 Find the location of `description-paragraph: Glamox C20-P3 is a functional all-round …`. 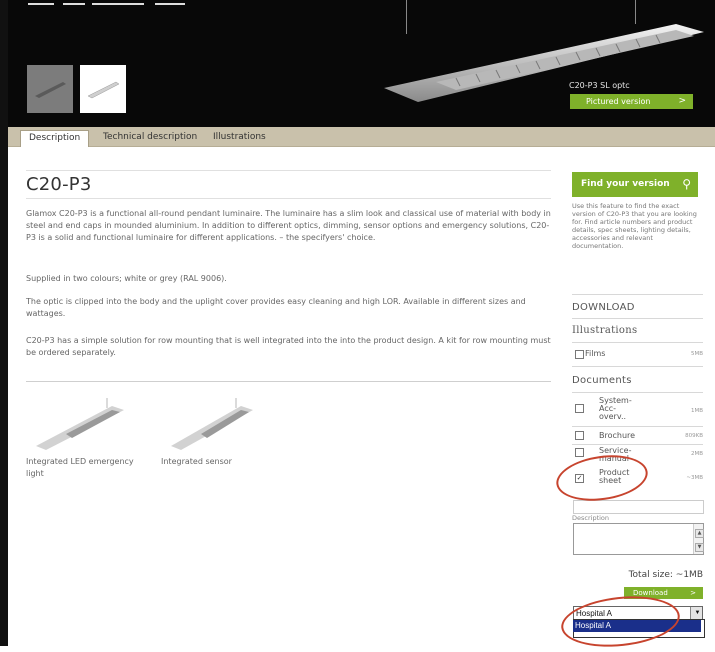

description-paragraph: Glamox C20-P3 is a functional all-round … is located at coordinates (288, 225).